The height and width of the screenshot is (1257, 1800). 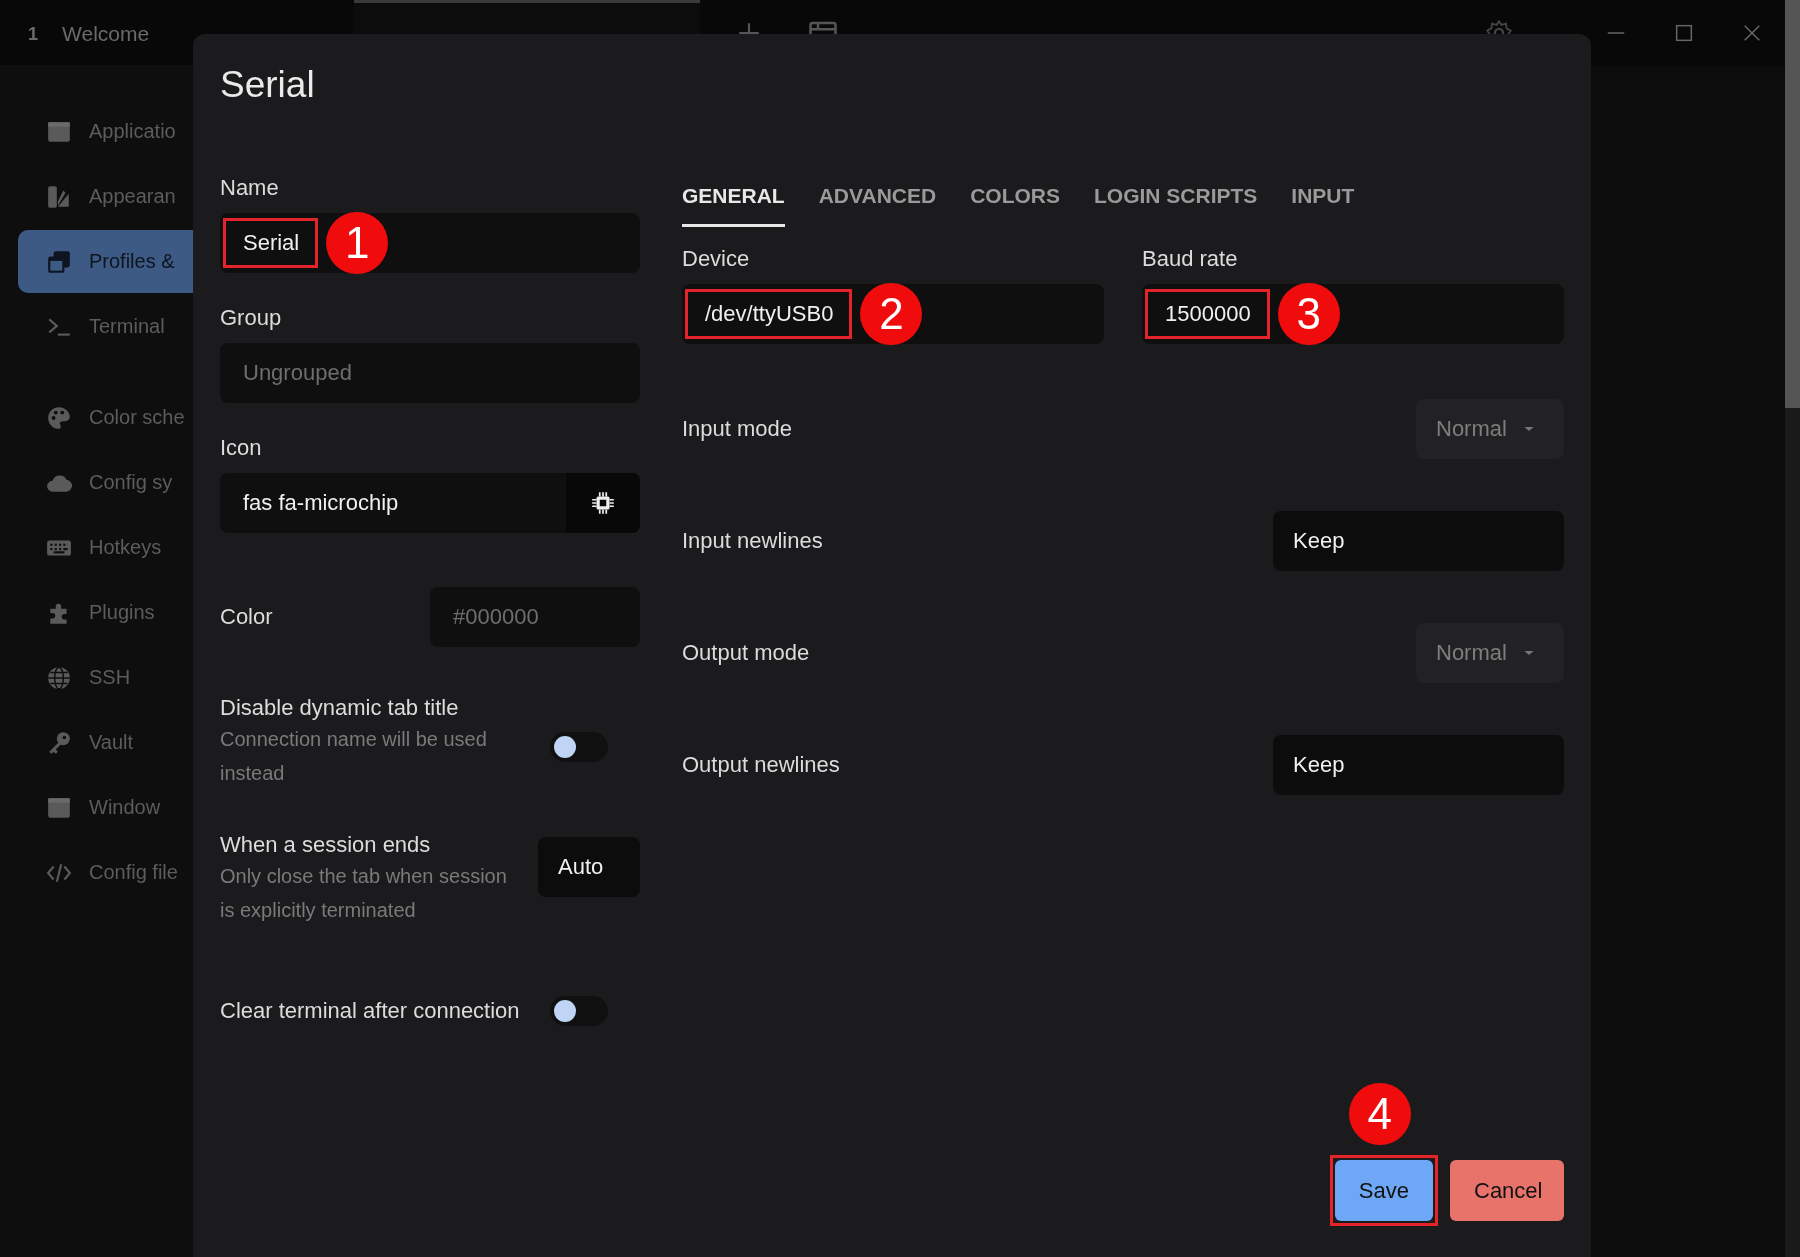 What do you see at coordinates (752, 541) in the screenshot?
I see `setting-label: Input newlines` at bounding box center [752, 541].